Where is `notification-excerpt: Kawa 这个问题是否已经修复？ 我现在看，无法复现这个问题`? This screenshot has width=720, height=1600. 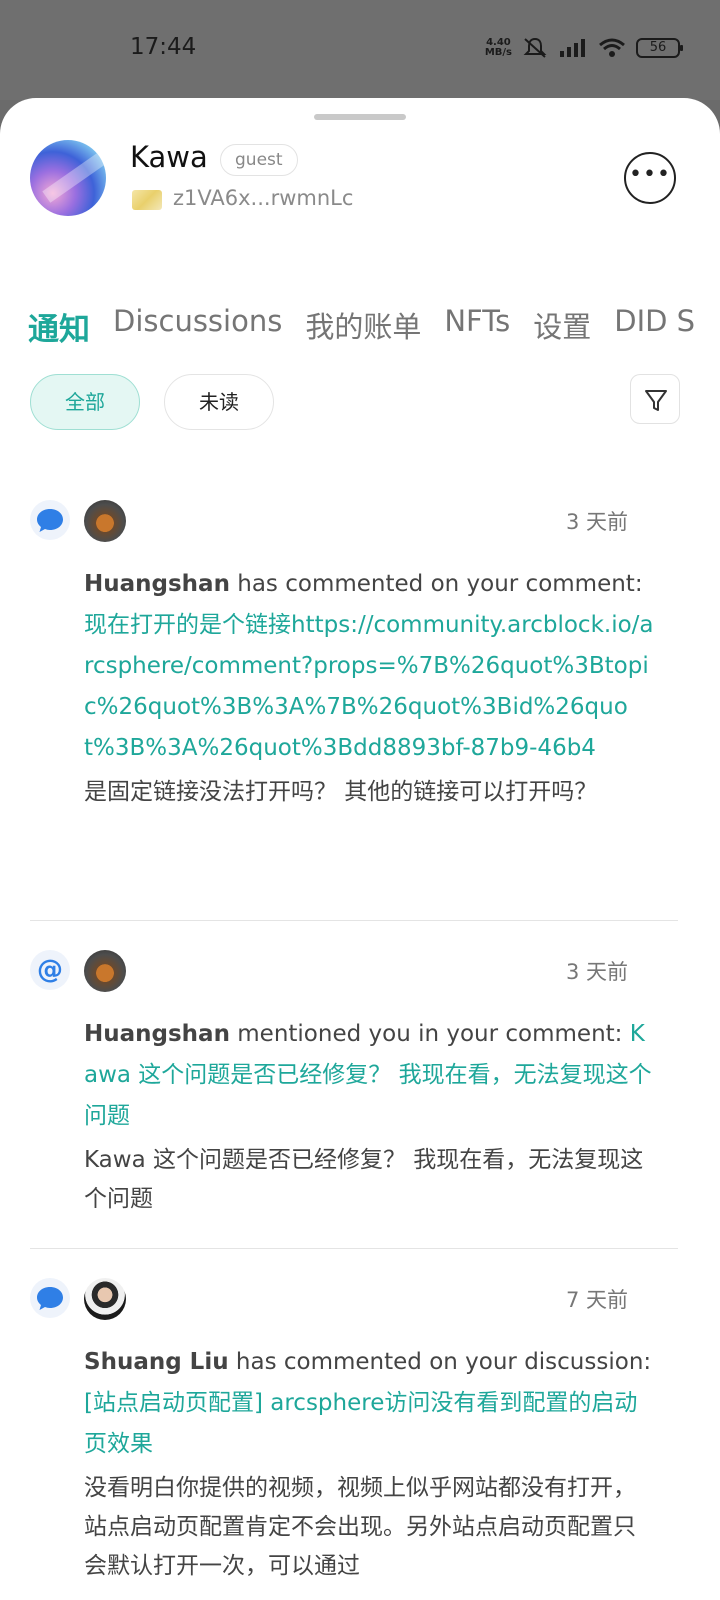 notification-excerpt: Kawa 这个问题是否已经修复？ 我现在看，无法复现这个问题 is located at coordinates (364, 1179).